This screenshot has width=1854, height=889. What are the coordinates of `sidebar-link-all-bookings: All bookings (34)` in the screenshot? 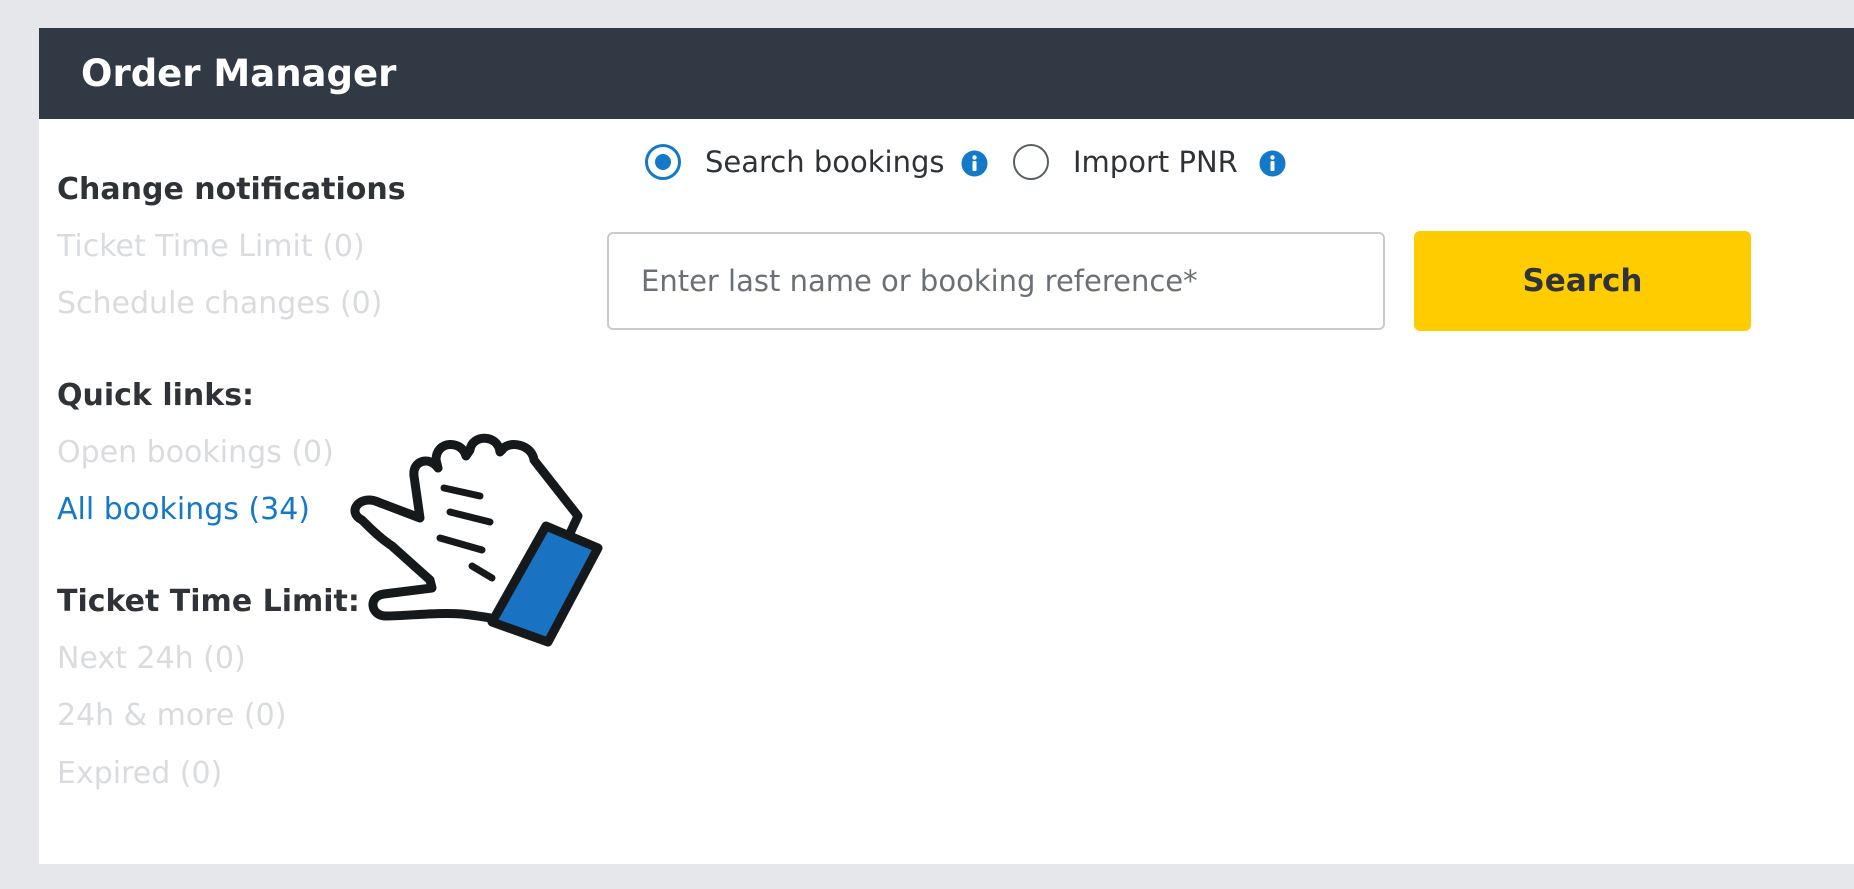 It's located at (183, 510).